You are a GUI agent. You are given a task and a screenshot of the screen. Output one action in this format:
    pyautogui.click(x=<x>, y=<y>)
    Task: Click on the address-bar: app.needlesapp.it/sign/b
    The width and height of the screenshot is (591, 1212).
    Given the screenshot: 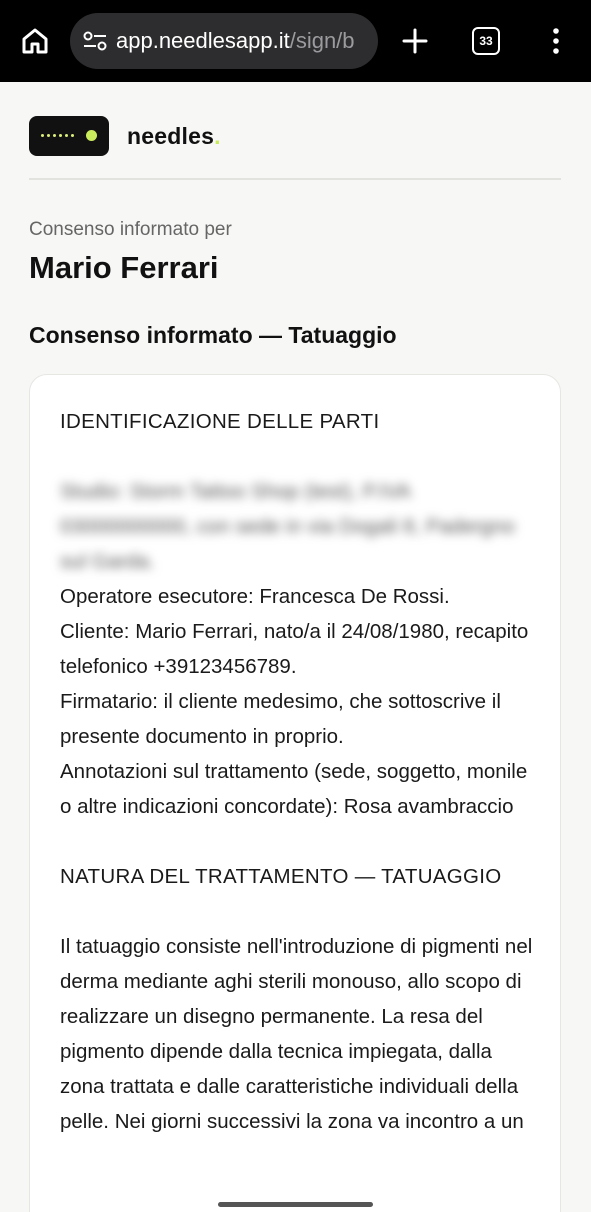 What is the action you would take?
    pyautogui.click(x=224, y=41)
    